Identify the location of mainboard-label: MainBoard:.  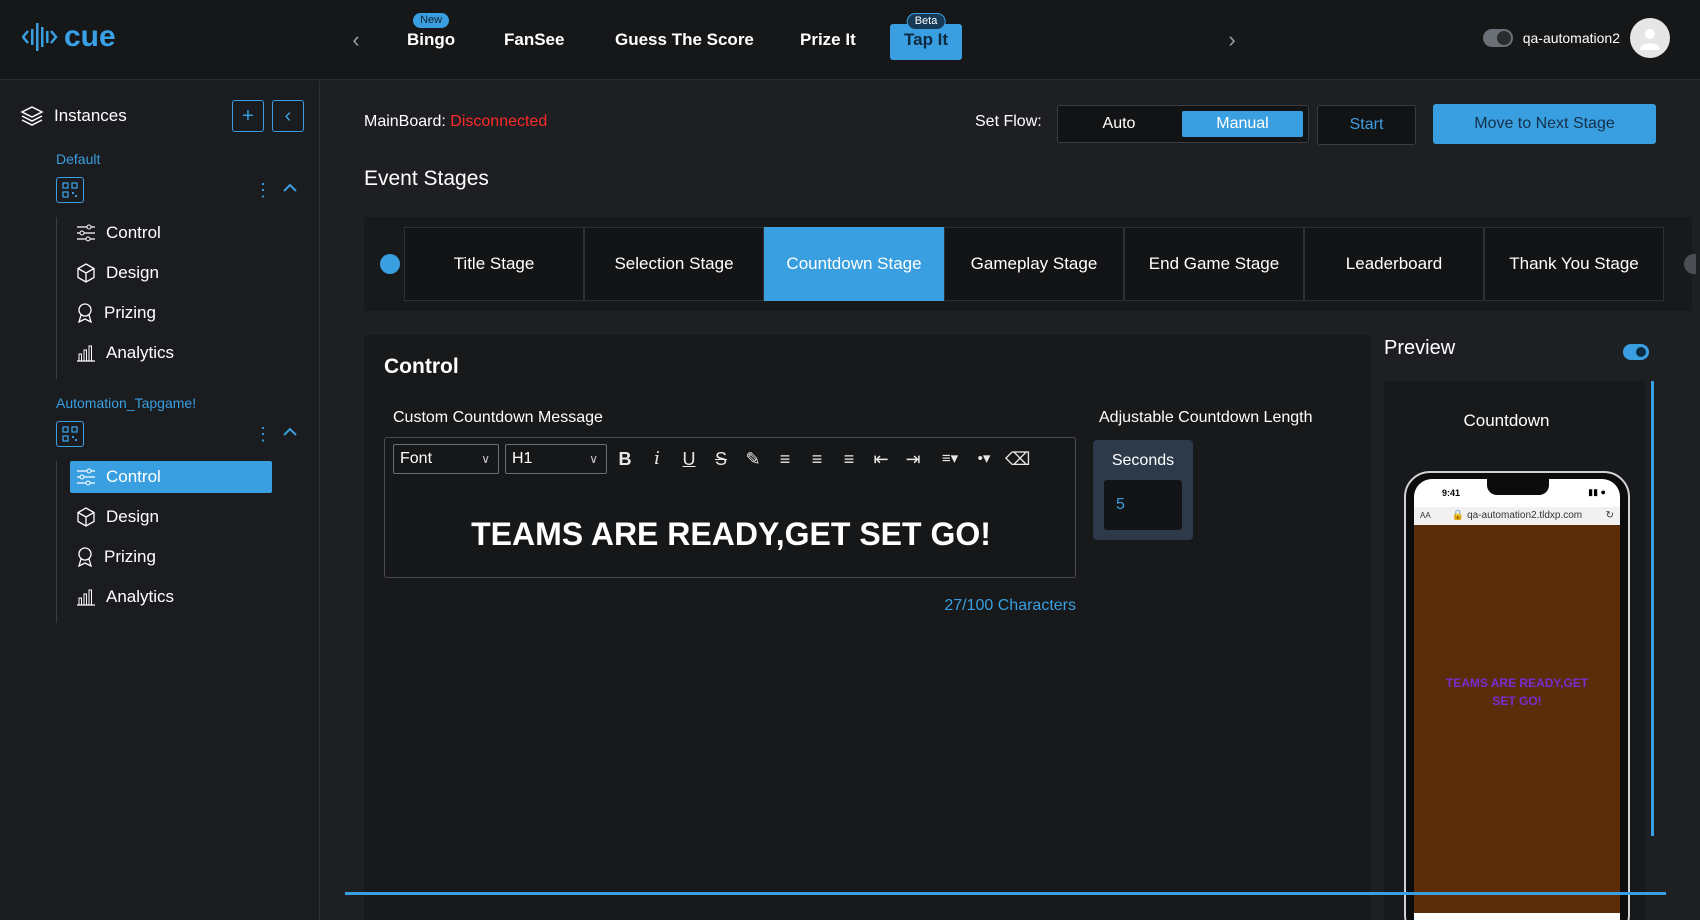
(405, 121).